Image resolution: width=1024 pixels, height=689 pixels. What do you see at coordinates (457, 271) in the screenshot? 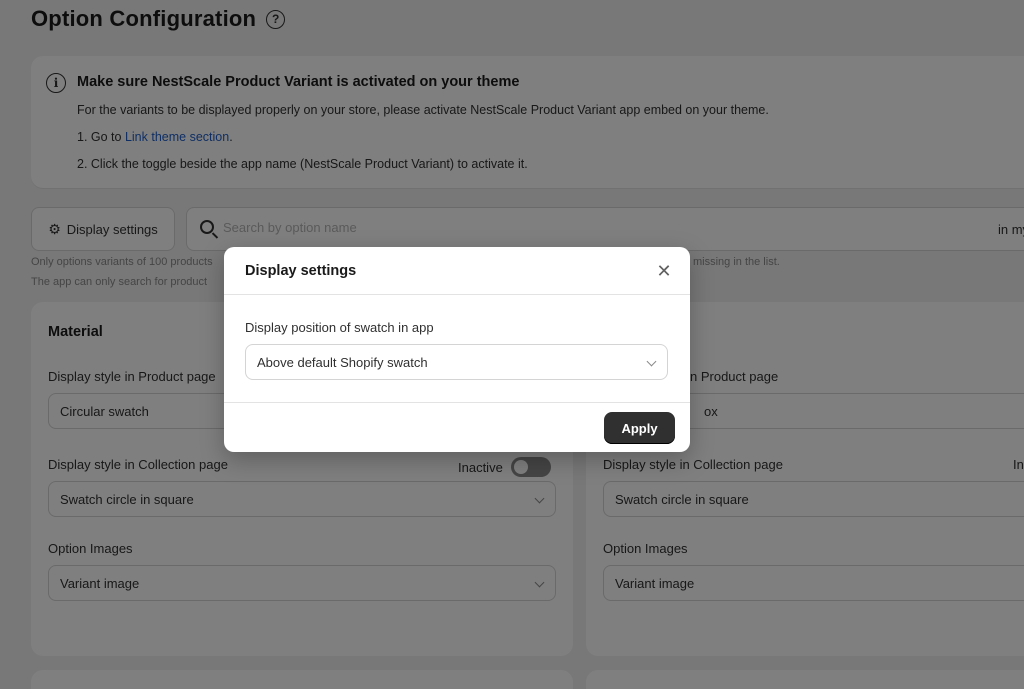
I see `modal-header: Display settings ✕` at bounding box center [457, 271].